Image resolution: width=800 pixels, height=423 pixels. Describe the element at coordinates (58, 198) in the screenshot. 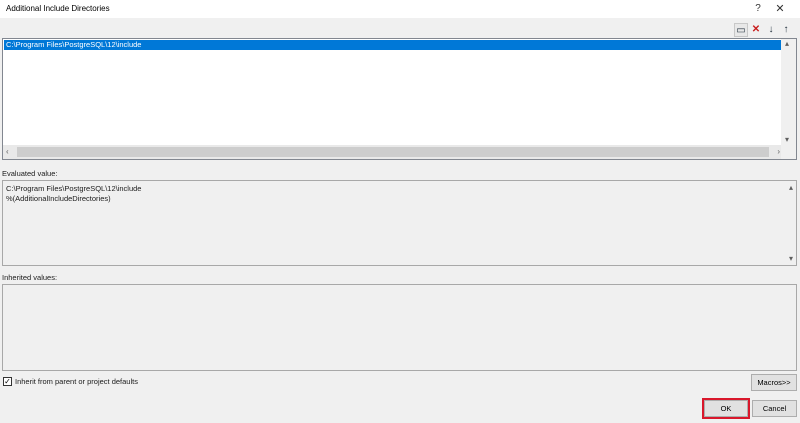

I see `evaluated-line: %(AdditionalIncludeDirectories)` at that location.